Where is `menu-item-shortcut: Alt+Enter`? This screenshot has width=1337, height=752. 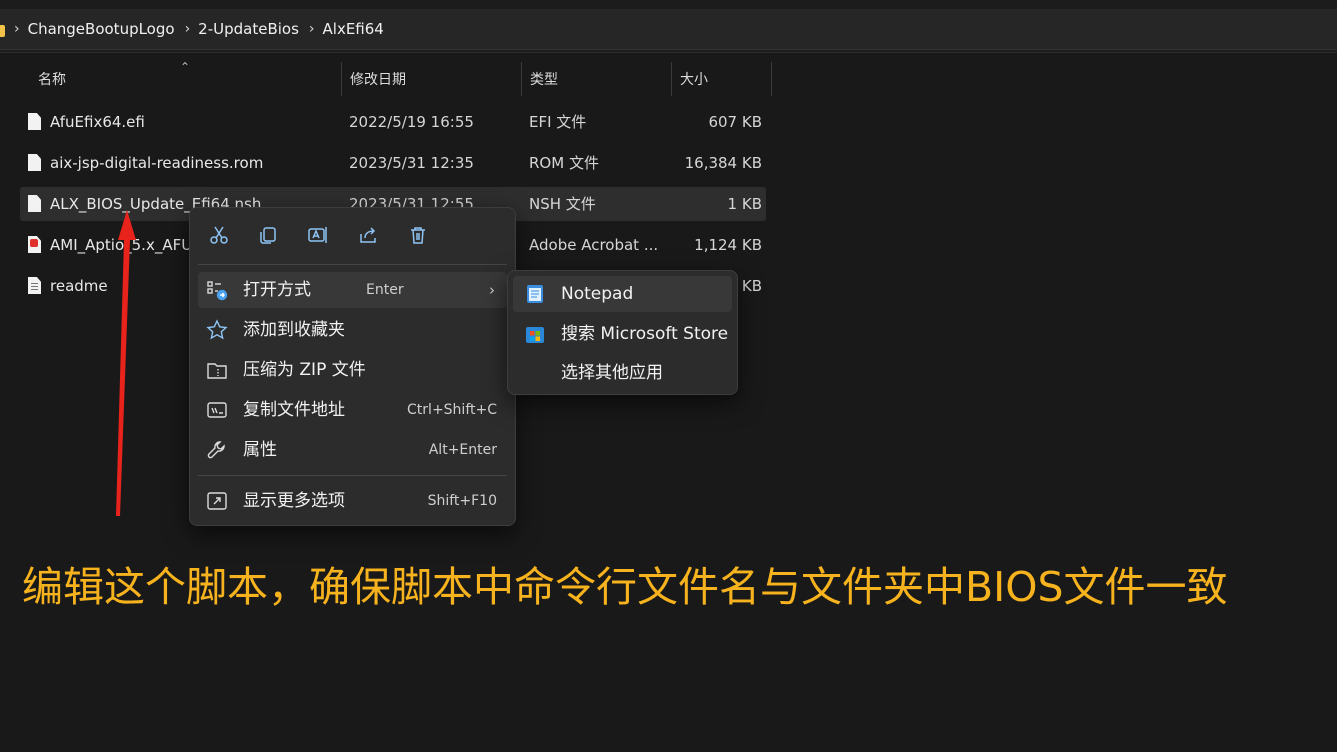
menu-item-shortcut: Alt+Enter is located at coordinates (462, 450).